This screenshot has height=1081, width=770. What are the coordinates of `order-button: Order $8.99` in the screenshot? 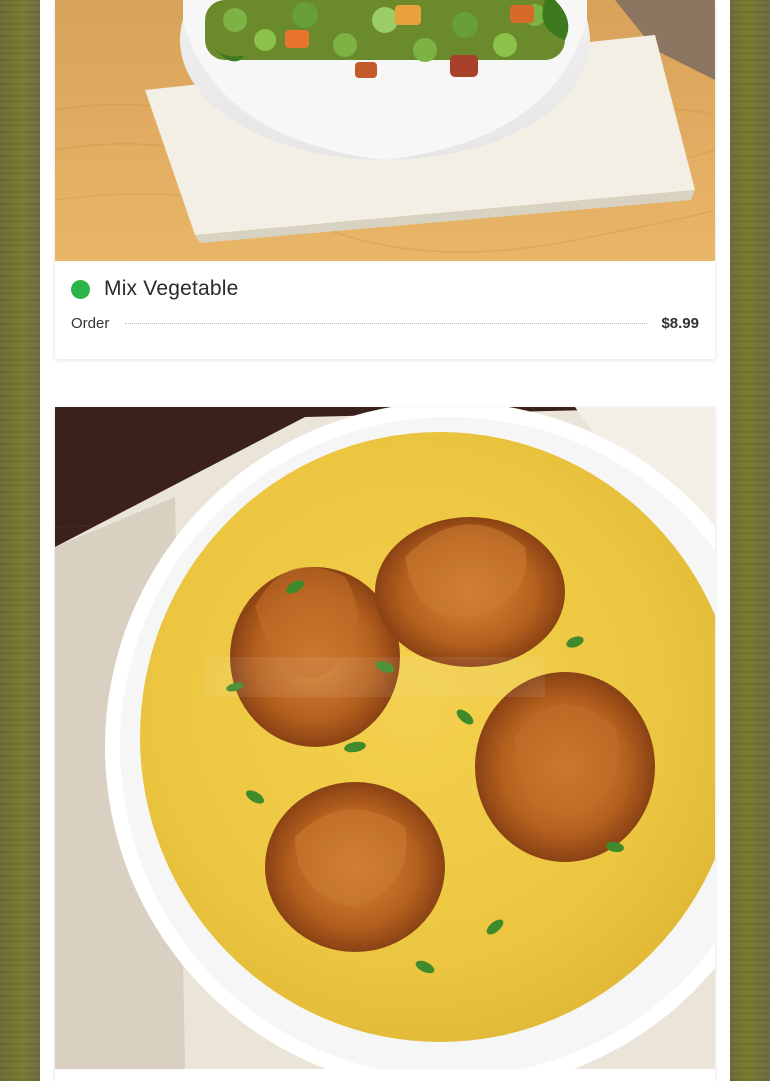 It's located at (385, 323).